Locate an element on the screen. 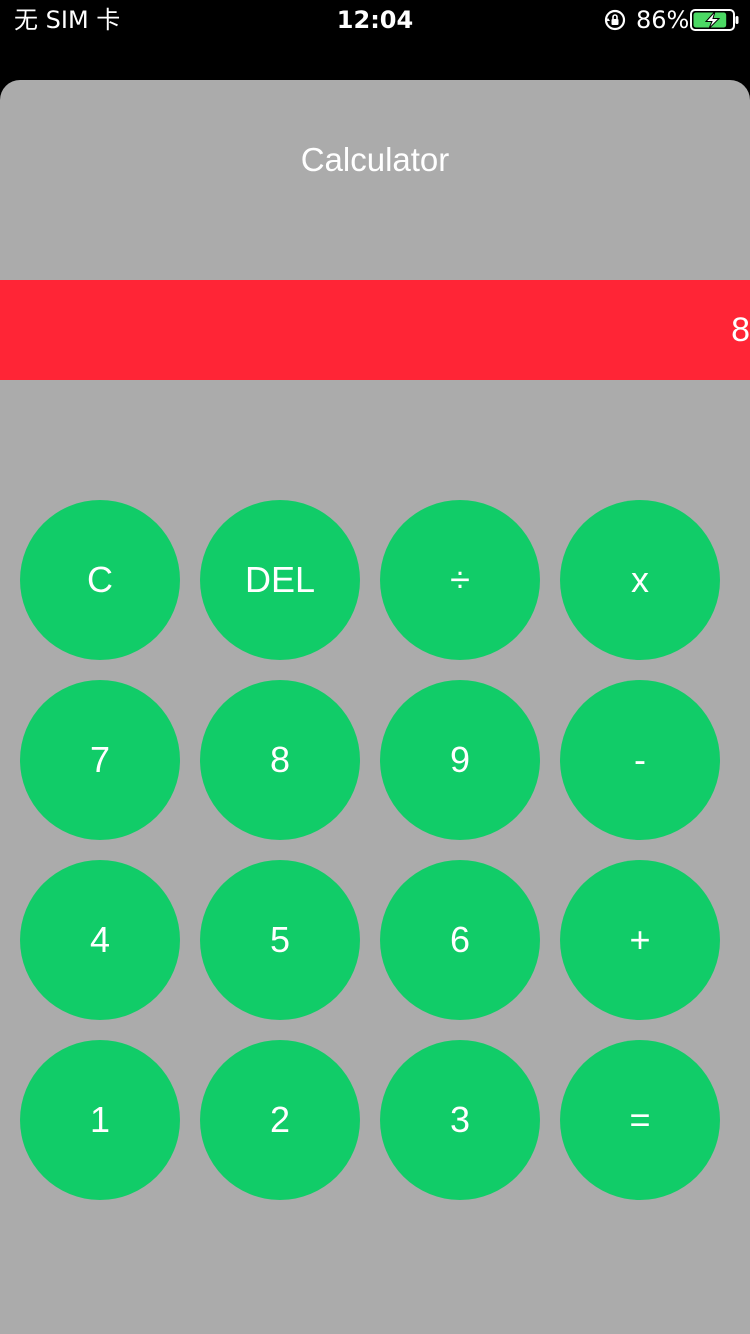 The height and width of the screenshot is (1334, 750). divide-button: ÷ is located at coordinates (460, 580).